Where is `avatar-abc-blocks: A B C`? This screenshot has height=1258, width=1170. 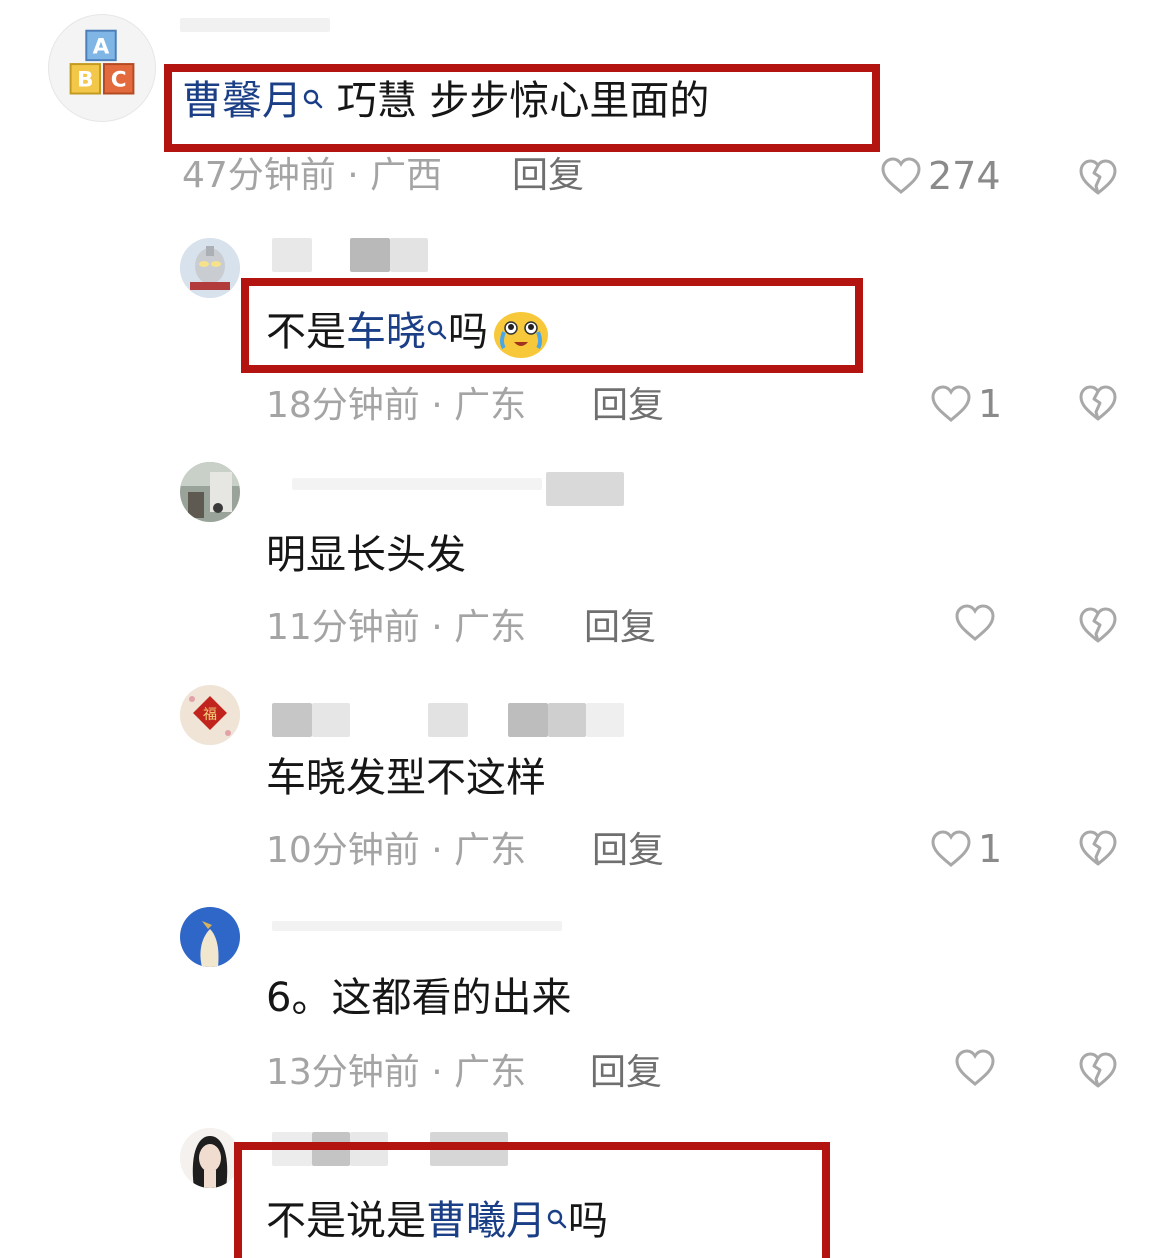 avatar-abc-blocks: A B C is located at coordinates (102, 68).